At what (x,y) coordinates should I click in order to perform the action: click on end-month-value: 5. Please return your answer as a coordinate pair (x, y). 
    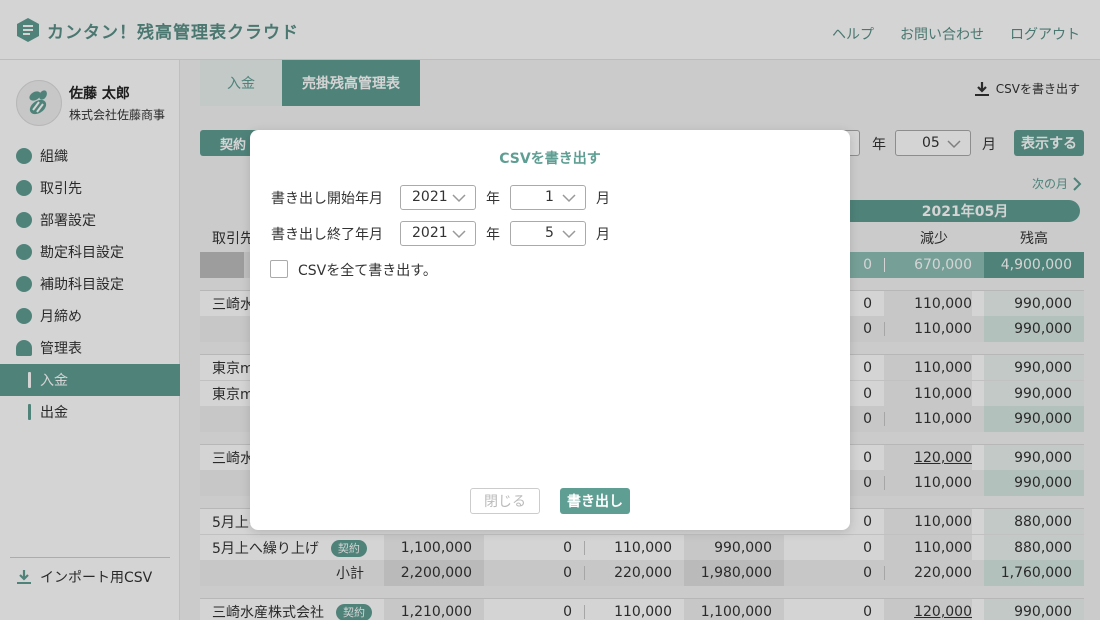
    Looking at the image, I should click on (549, 233).